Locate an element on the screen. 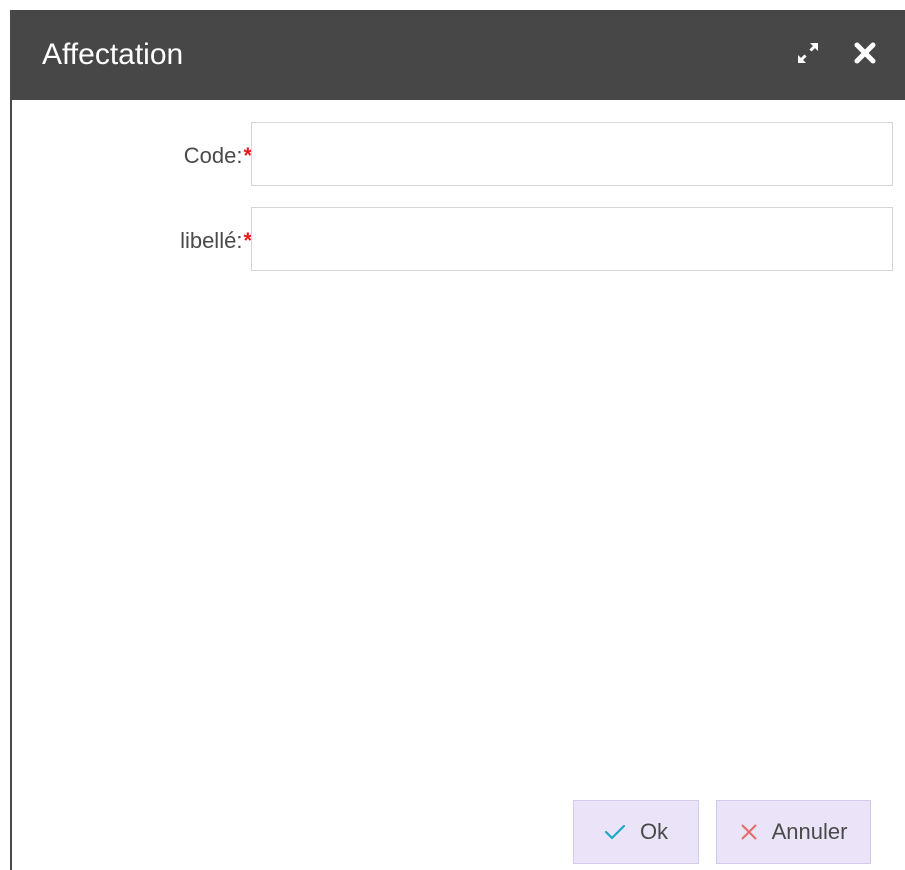 Image resolution: width=905 pixels, height=870 pixels. cancel-button: Annuler is located at coordinates (793, 832).